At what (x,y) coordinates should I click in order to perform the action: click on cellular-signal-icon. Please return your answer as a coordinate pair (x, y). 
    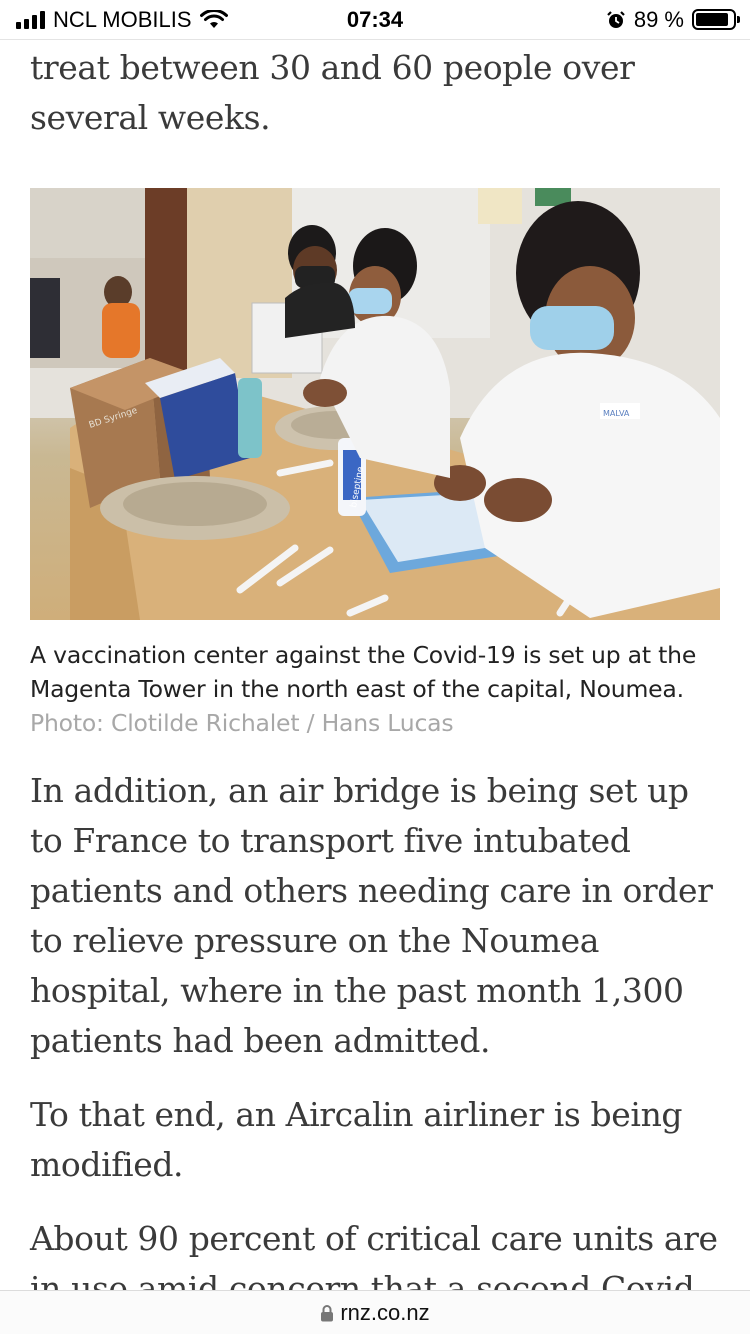
    Looking at the image, I should click on (30, 19).